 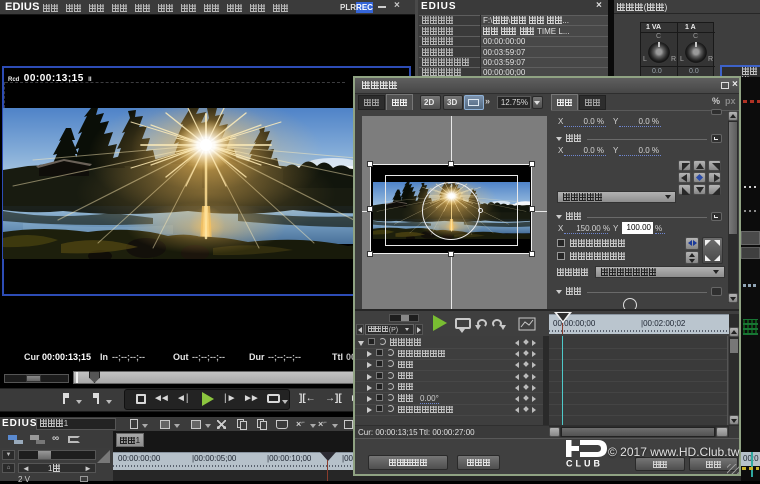 I want to click on svg-text: CLUB, so click(x=584, y=463).